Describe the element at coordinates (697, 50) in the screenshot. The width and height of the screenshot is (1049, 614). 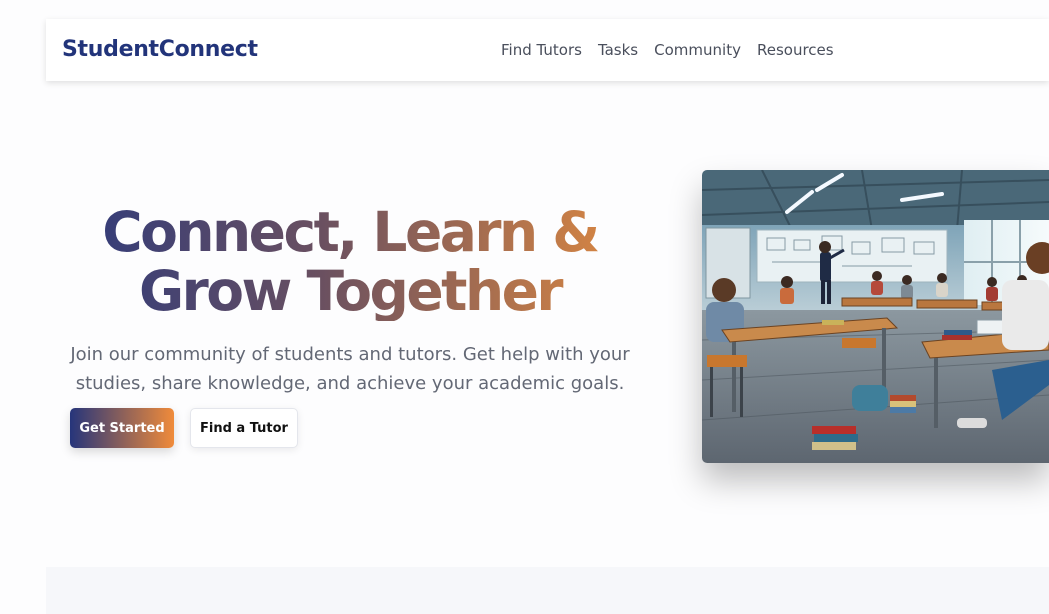
I see `nav-link-community: Community` at that location.